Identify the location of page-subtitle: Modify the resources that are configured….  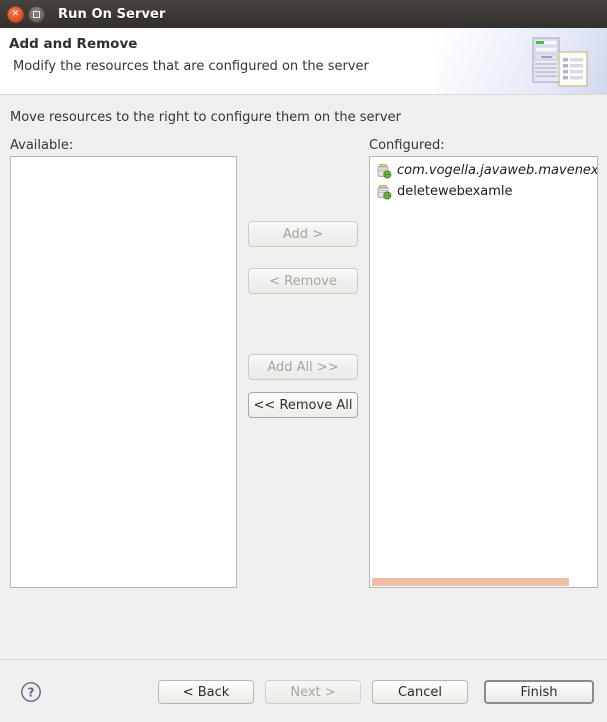
(191, 66).